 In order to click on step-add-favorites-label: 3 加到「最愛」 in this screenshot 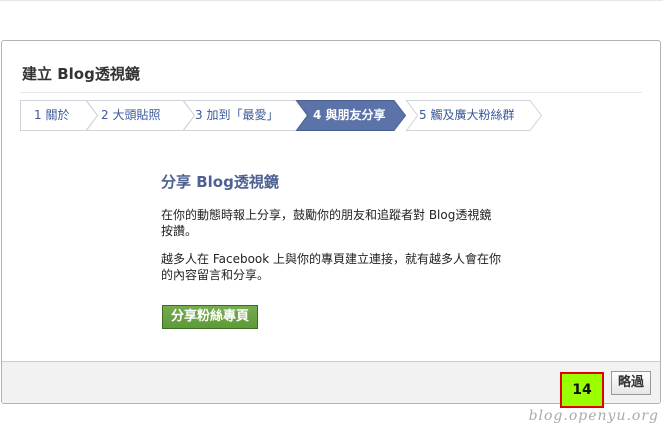, I will do `click(237, 115)`.